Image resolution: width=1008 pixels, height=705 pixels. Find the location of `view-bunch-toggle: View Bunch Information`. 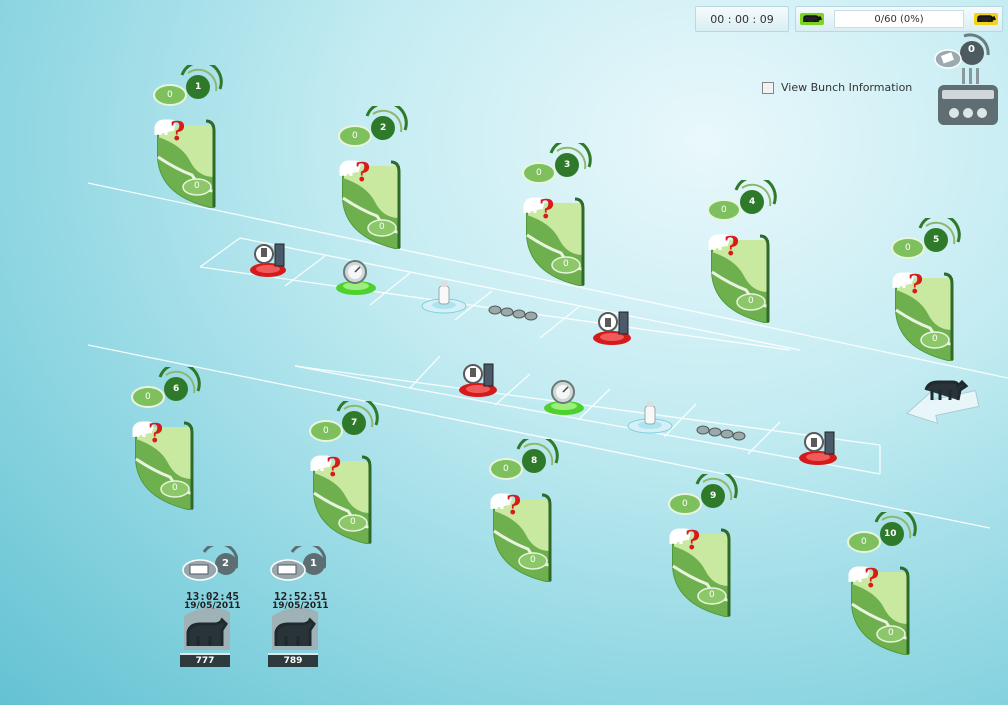

view-bunch-toggle: View Bunch Information is located at coordinates (837, 87).